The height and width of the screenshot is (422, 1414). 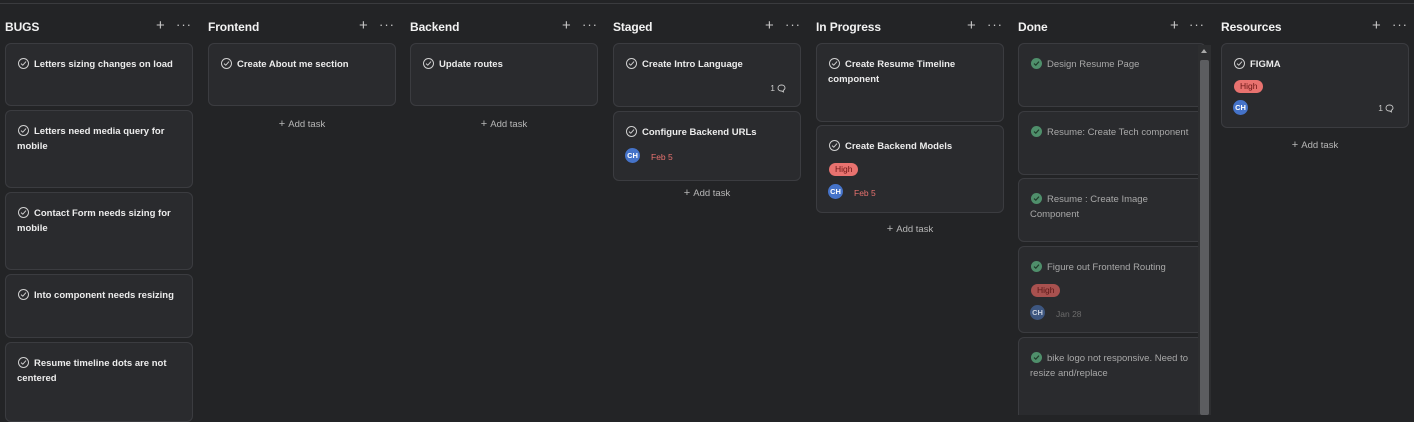 I want to click on task-card: Resume timeline dots are not centered, so click(x=99, y=382).